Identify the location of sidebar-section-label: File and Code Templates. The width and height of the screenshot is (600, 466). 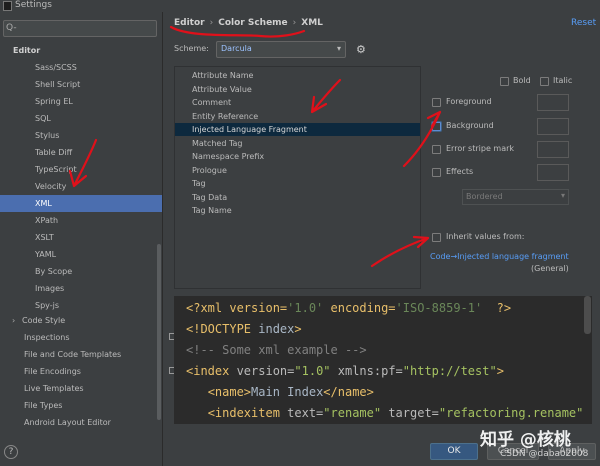
(73, 354).